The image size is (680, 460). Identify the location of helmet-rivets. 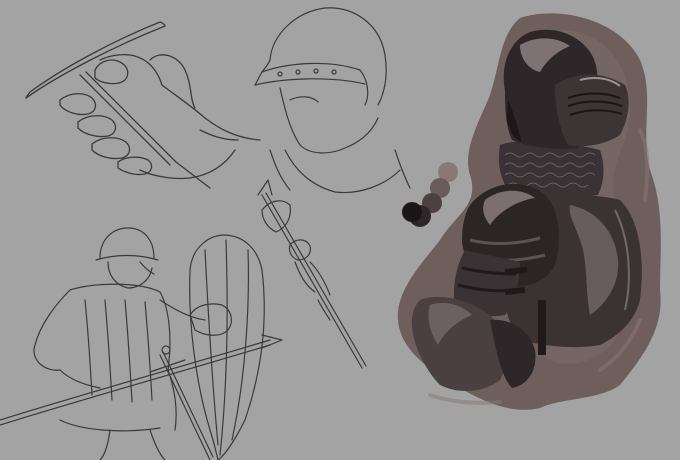
(307, 72).